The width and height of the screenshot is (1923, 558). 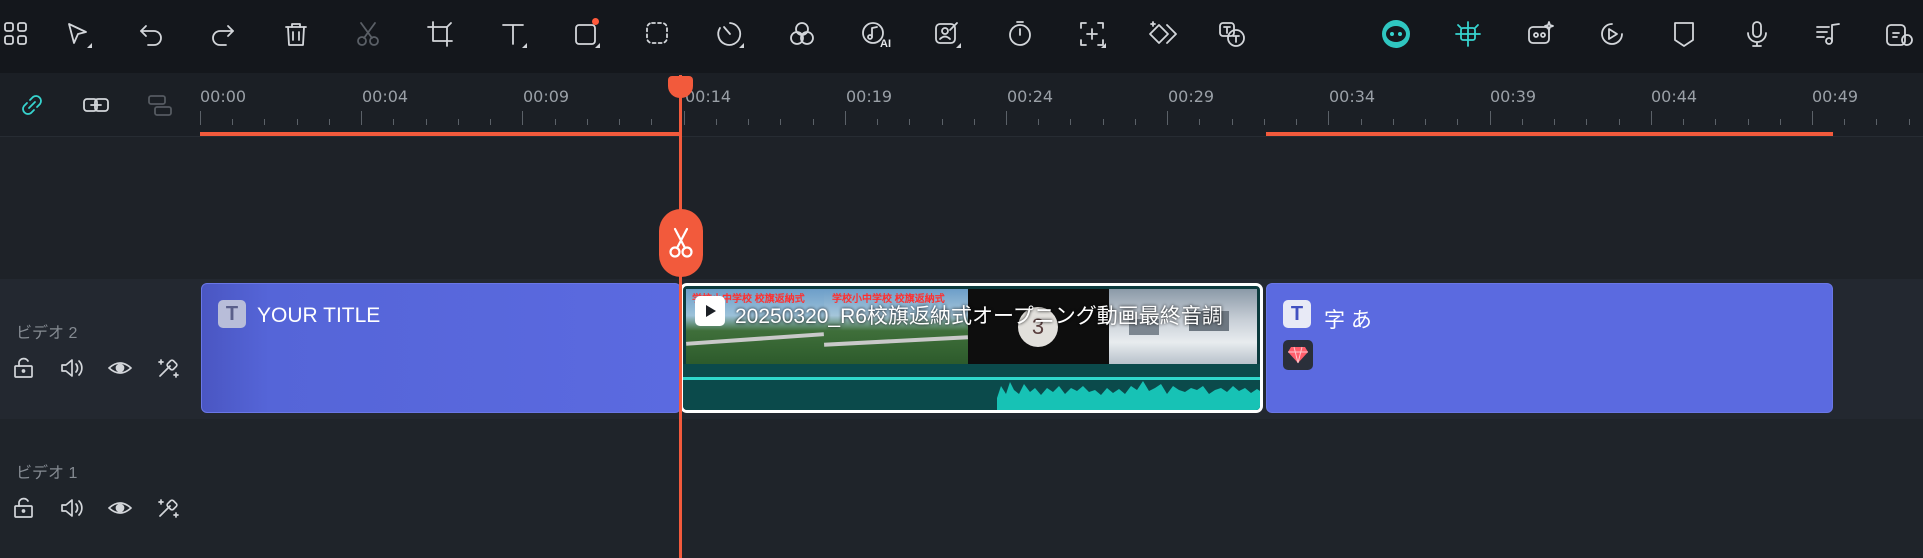 What do you see at coordinates (1232, 34) in the screenshot?
I see `speech-to-text-icon` at bounding box center [1232, 34].